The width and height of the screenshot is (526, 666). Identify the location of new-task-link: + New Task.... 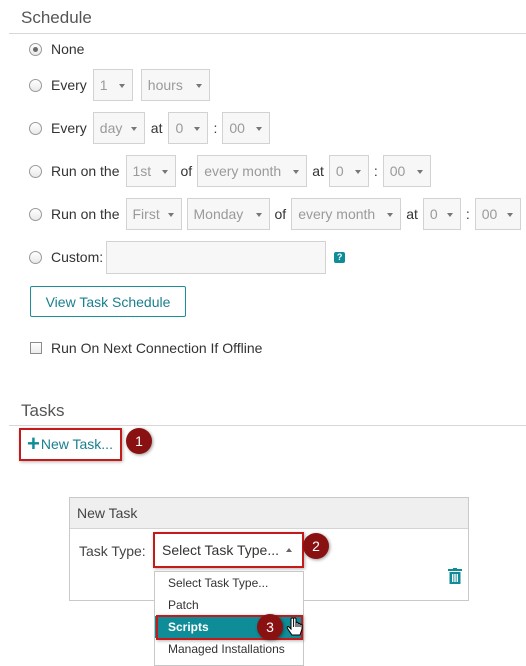
(70, 443).